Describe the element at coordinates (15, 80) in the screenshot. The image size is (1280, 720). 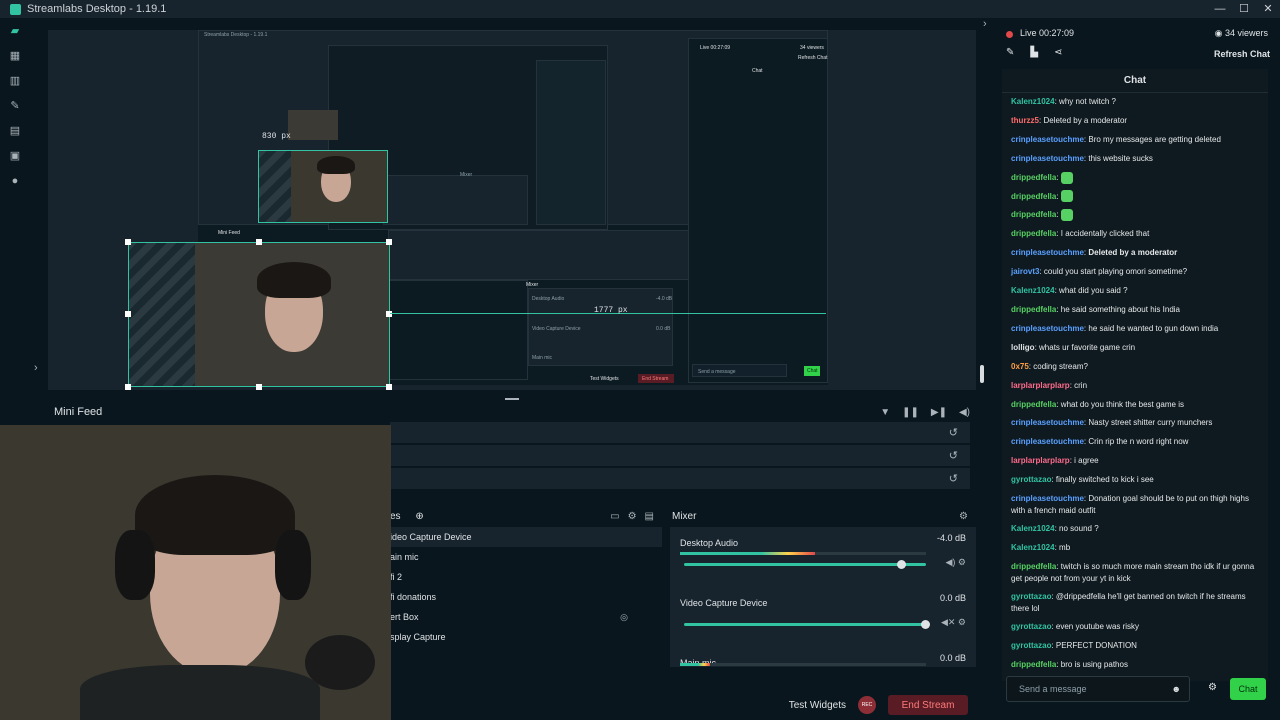
I see `studio-icon: ▥` at that location.